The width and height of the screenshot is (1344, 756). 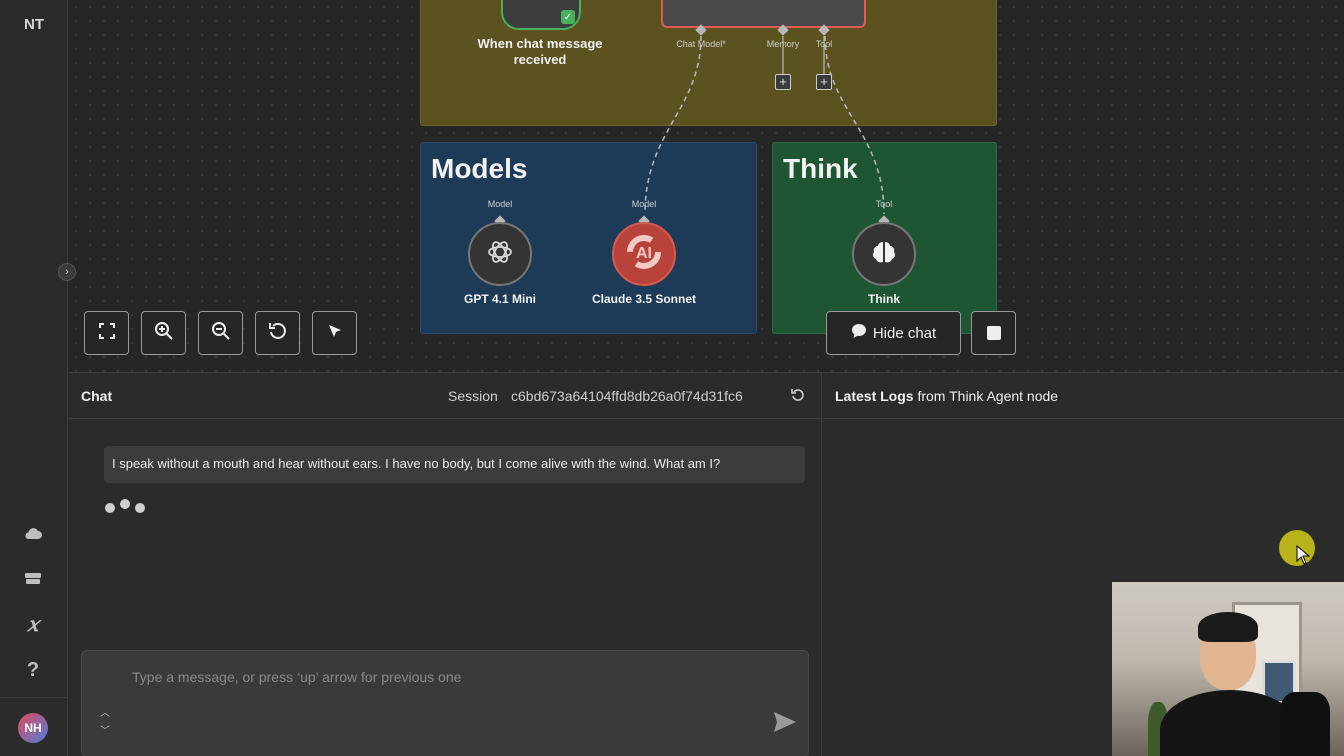 I want to click on success-check-icon: ✓, so click(x=568, y=17).